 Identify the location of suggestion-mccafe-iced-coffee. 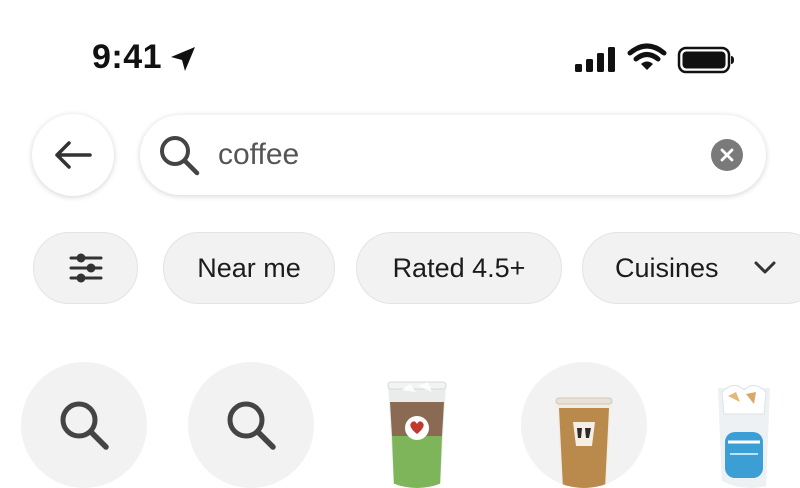
(584, 425).